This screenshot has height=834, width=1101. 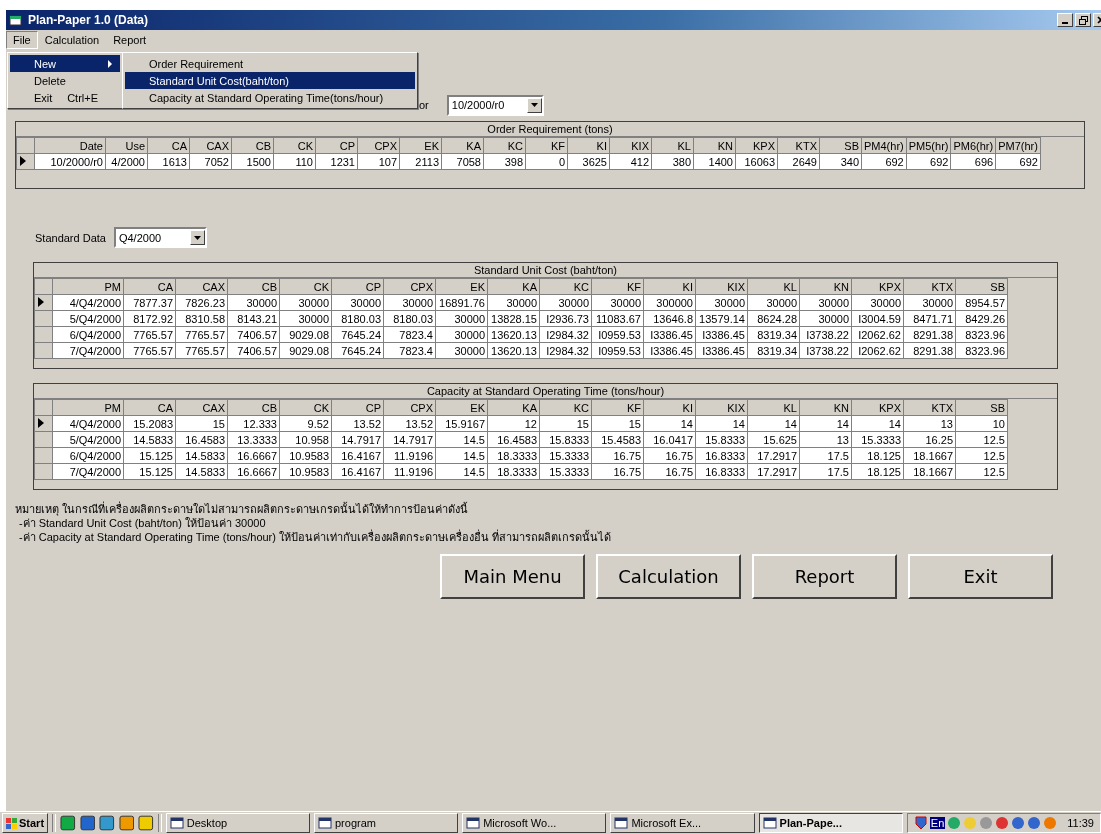 What do you see at coordinates (270, 80) in the screenshot?
I see `menu-item: Standard Unit Cost(baht/ton)` at bounding box center [270, 80].